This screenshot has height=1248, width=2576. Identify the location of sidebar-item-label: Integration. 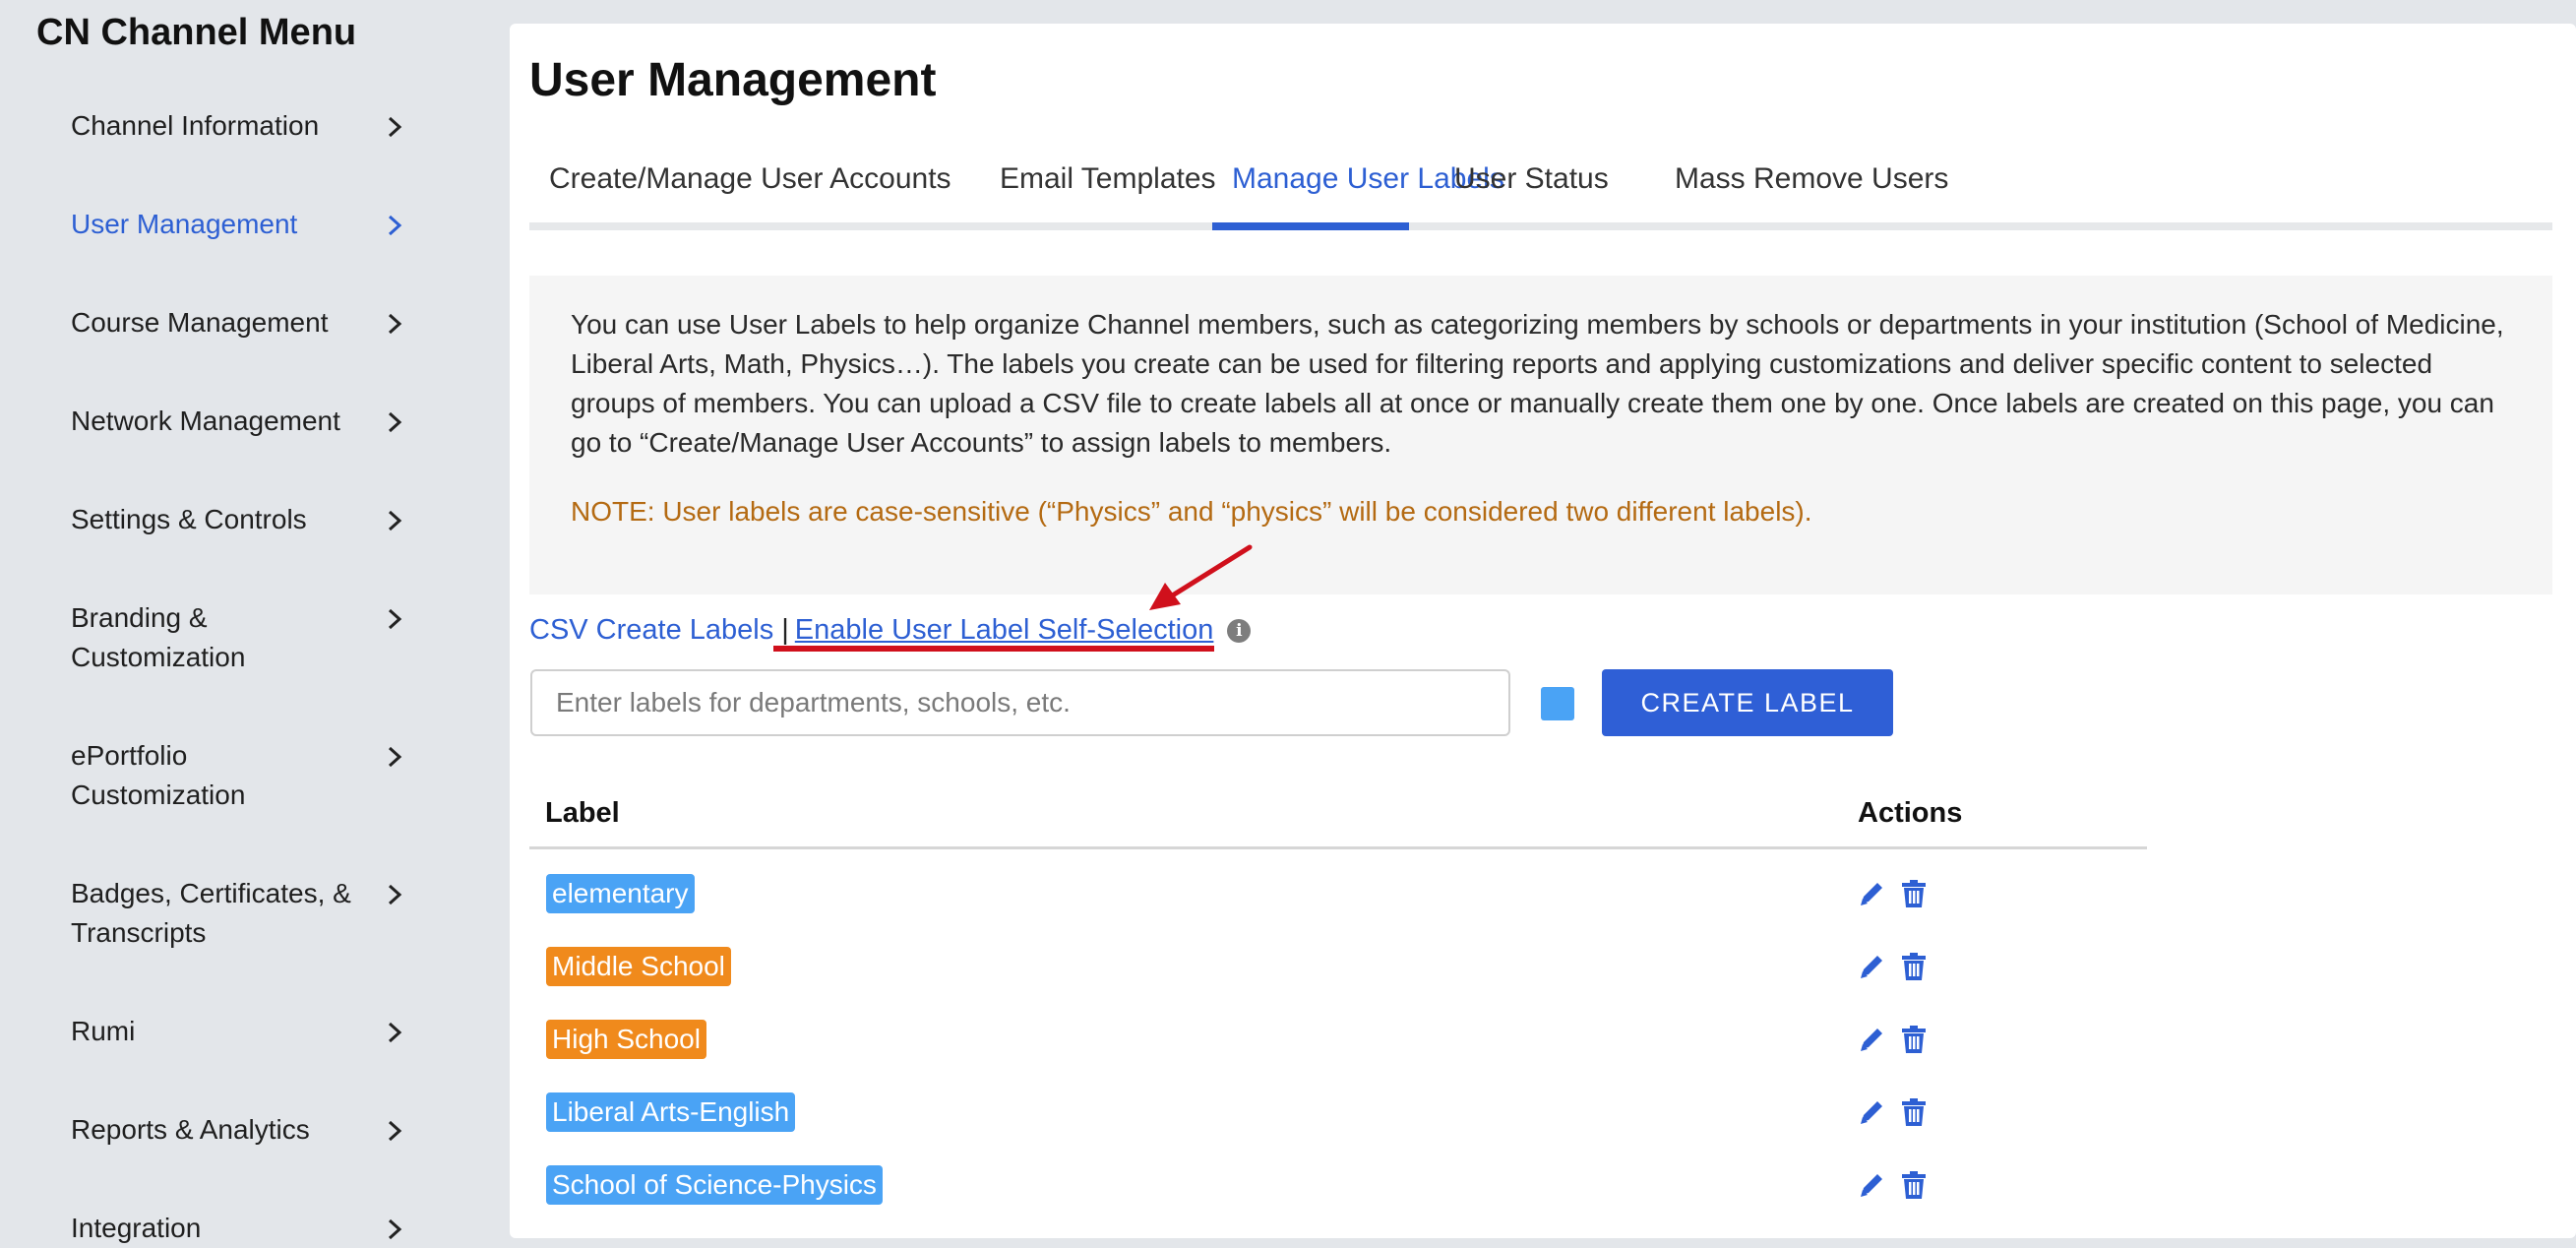
(136, 1228).